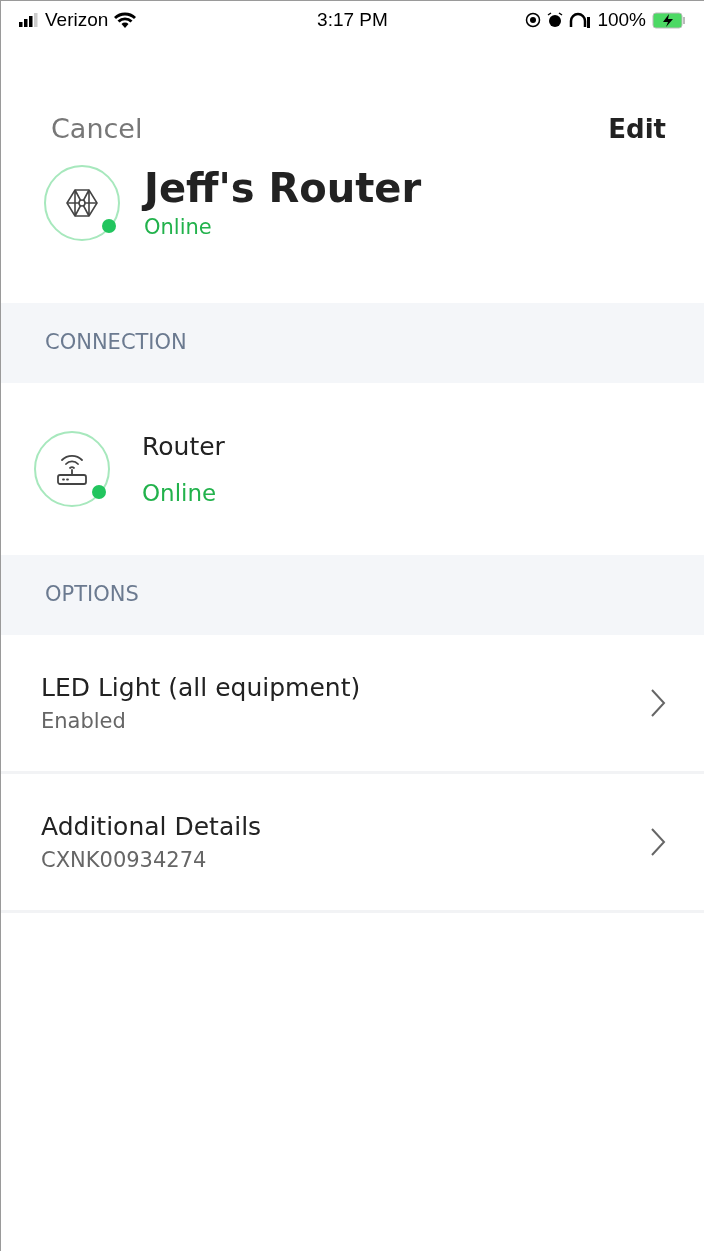 The image size is (704, 1251). What do you see at coordinates (637, 129) in the screenshot?
I see `edit-button: Edit` at bounding box center [637, 129].